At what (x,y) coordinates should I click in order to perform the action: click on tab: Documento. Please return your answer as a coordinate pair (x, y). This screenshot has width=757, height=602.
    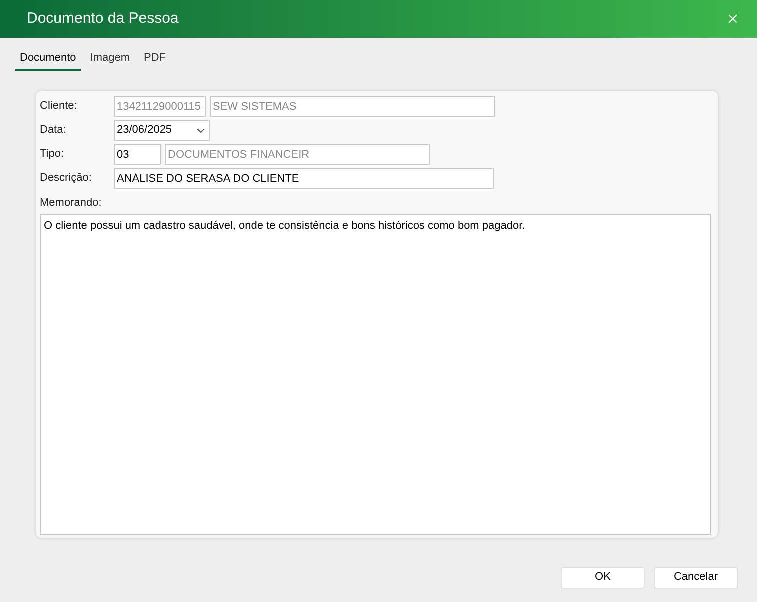
    Looking at the image, I should click on (48, 60).